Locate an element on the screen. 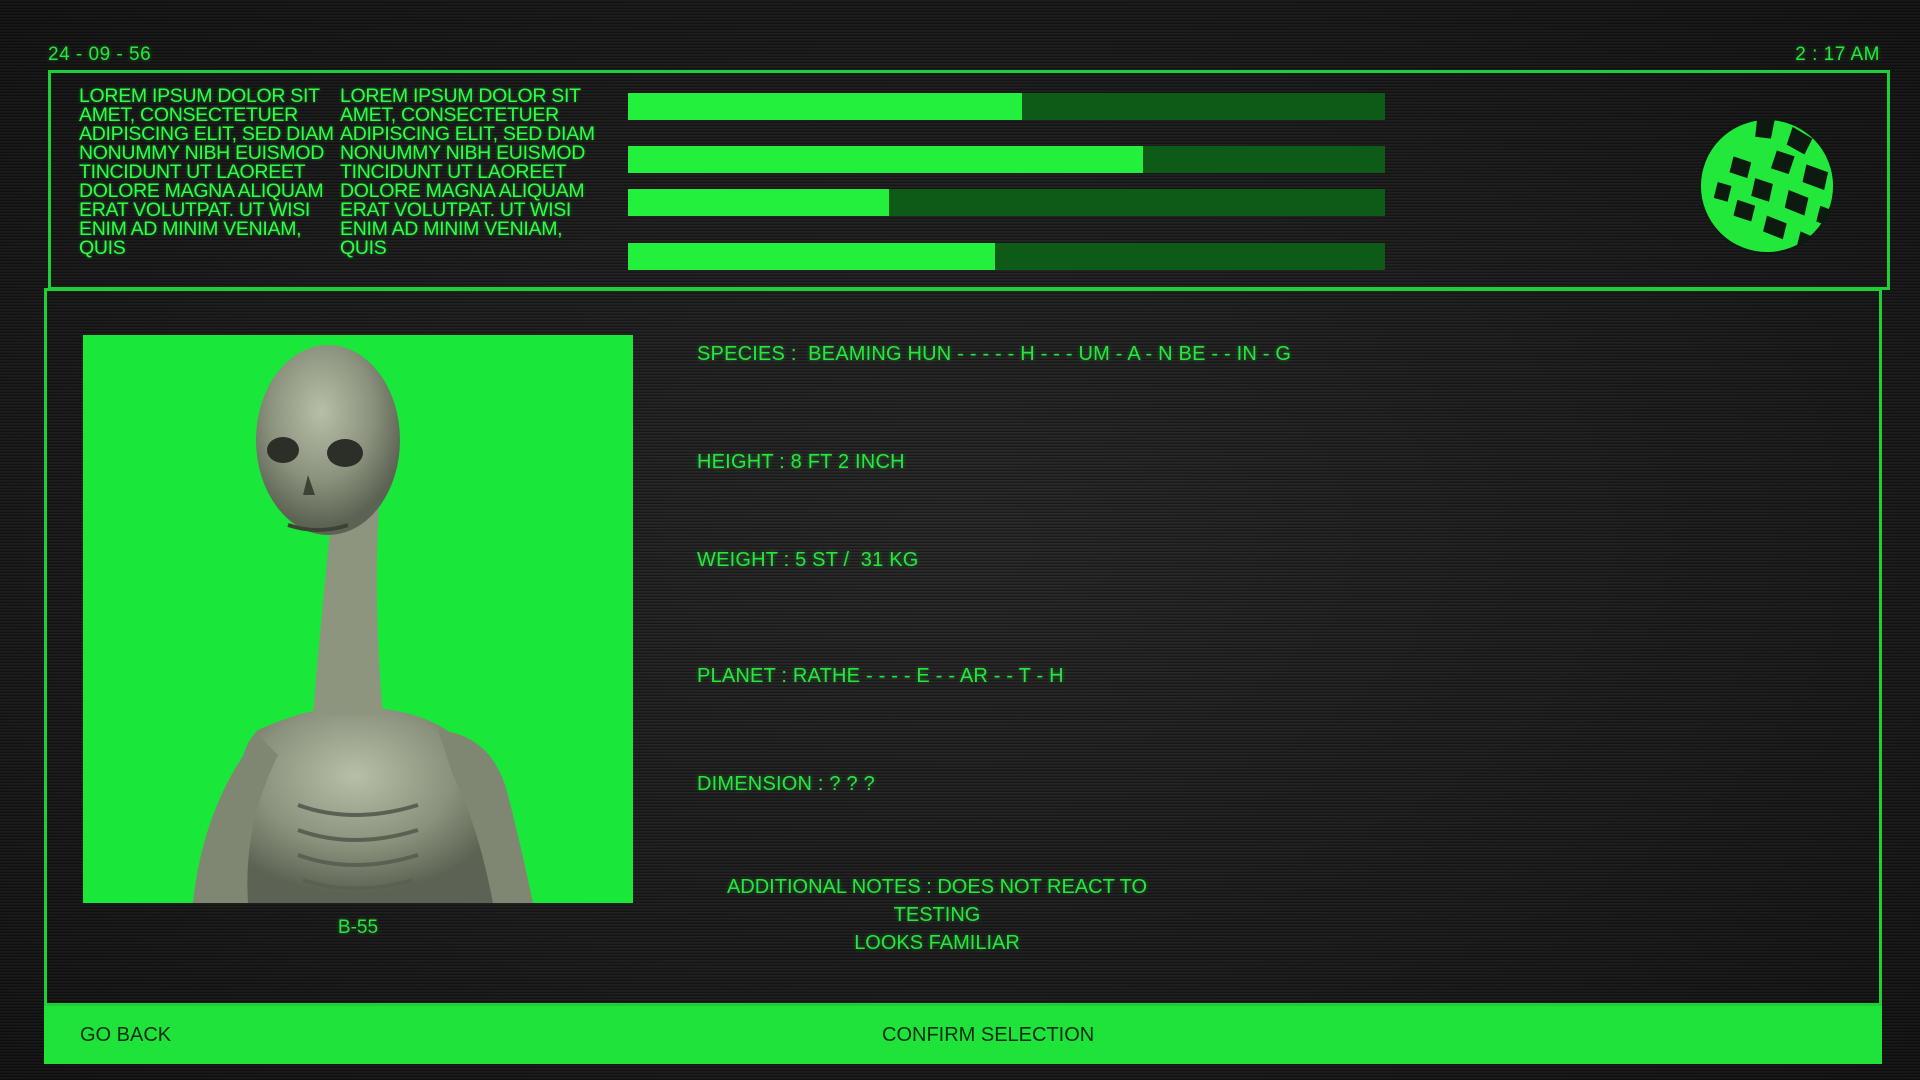 The image size is (1920, 1080). notes-line-2: LOOKS FAMILIAR is located at coordinates (937, 943).